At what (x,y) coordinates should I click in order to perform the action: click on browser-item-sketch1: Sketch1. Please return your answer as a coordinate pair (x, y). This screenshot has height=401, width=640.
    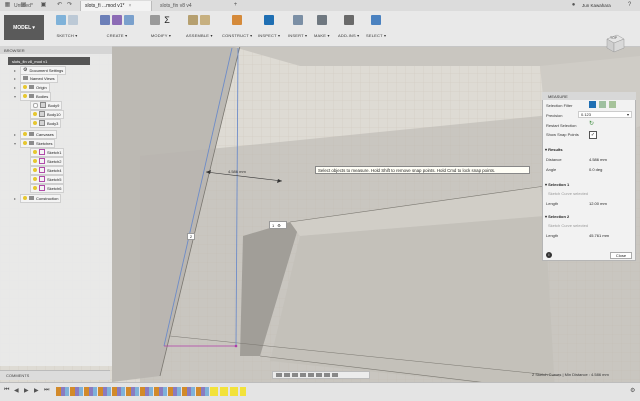
    Looking at the image, I should click on (47, 152).